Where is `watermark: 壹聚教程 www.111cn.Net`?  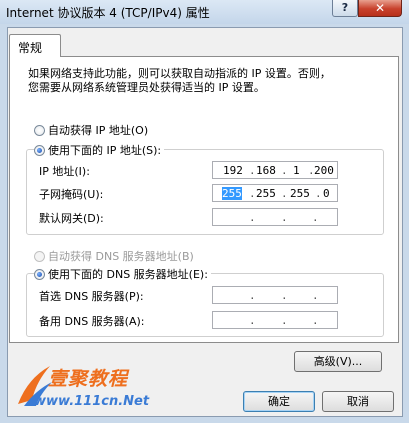
watermark: 壹聚教程 www.111cn.Net is located at coordinates (94, 390).